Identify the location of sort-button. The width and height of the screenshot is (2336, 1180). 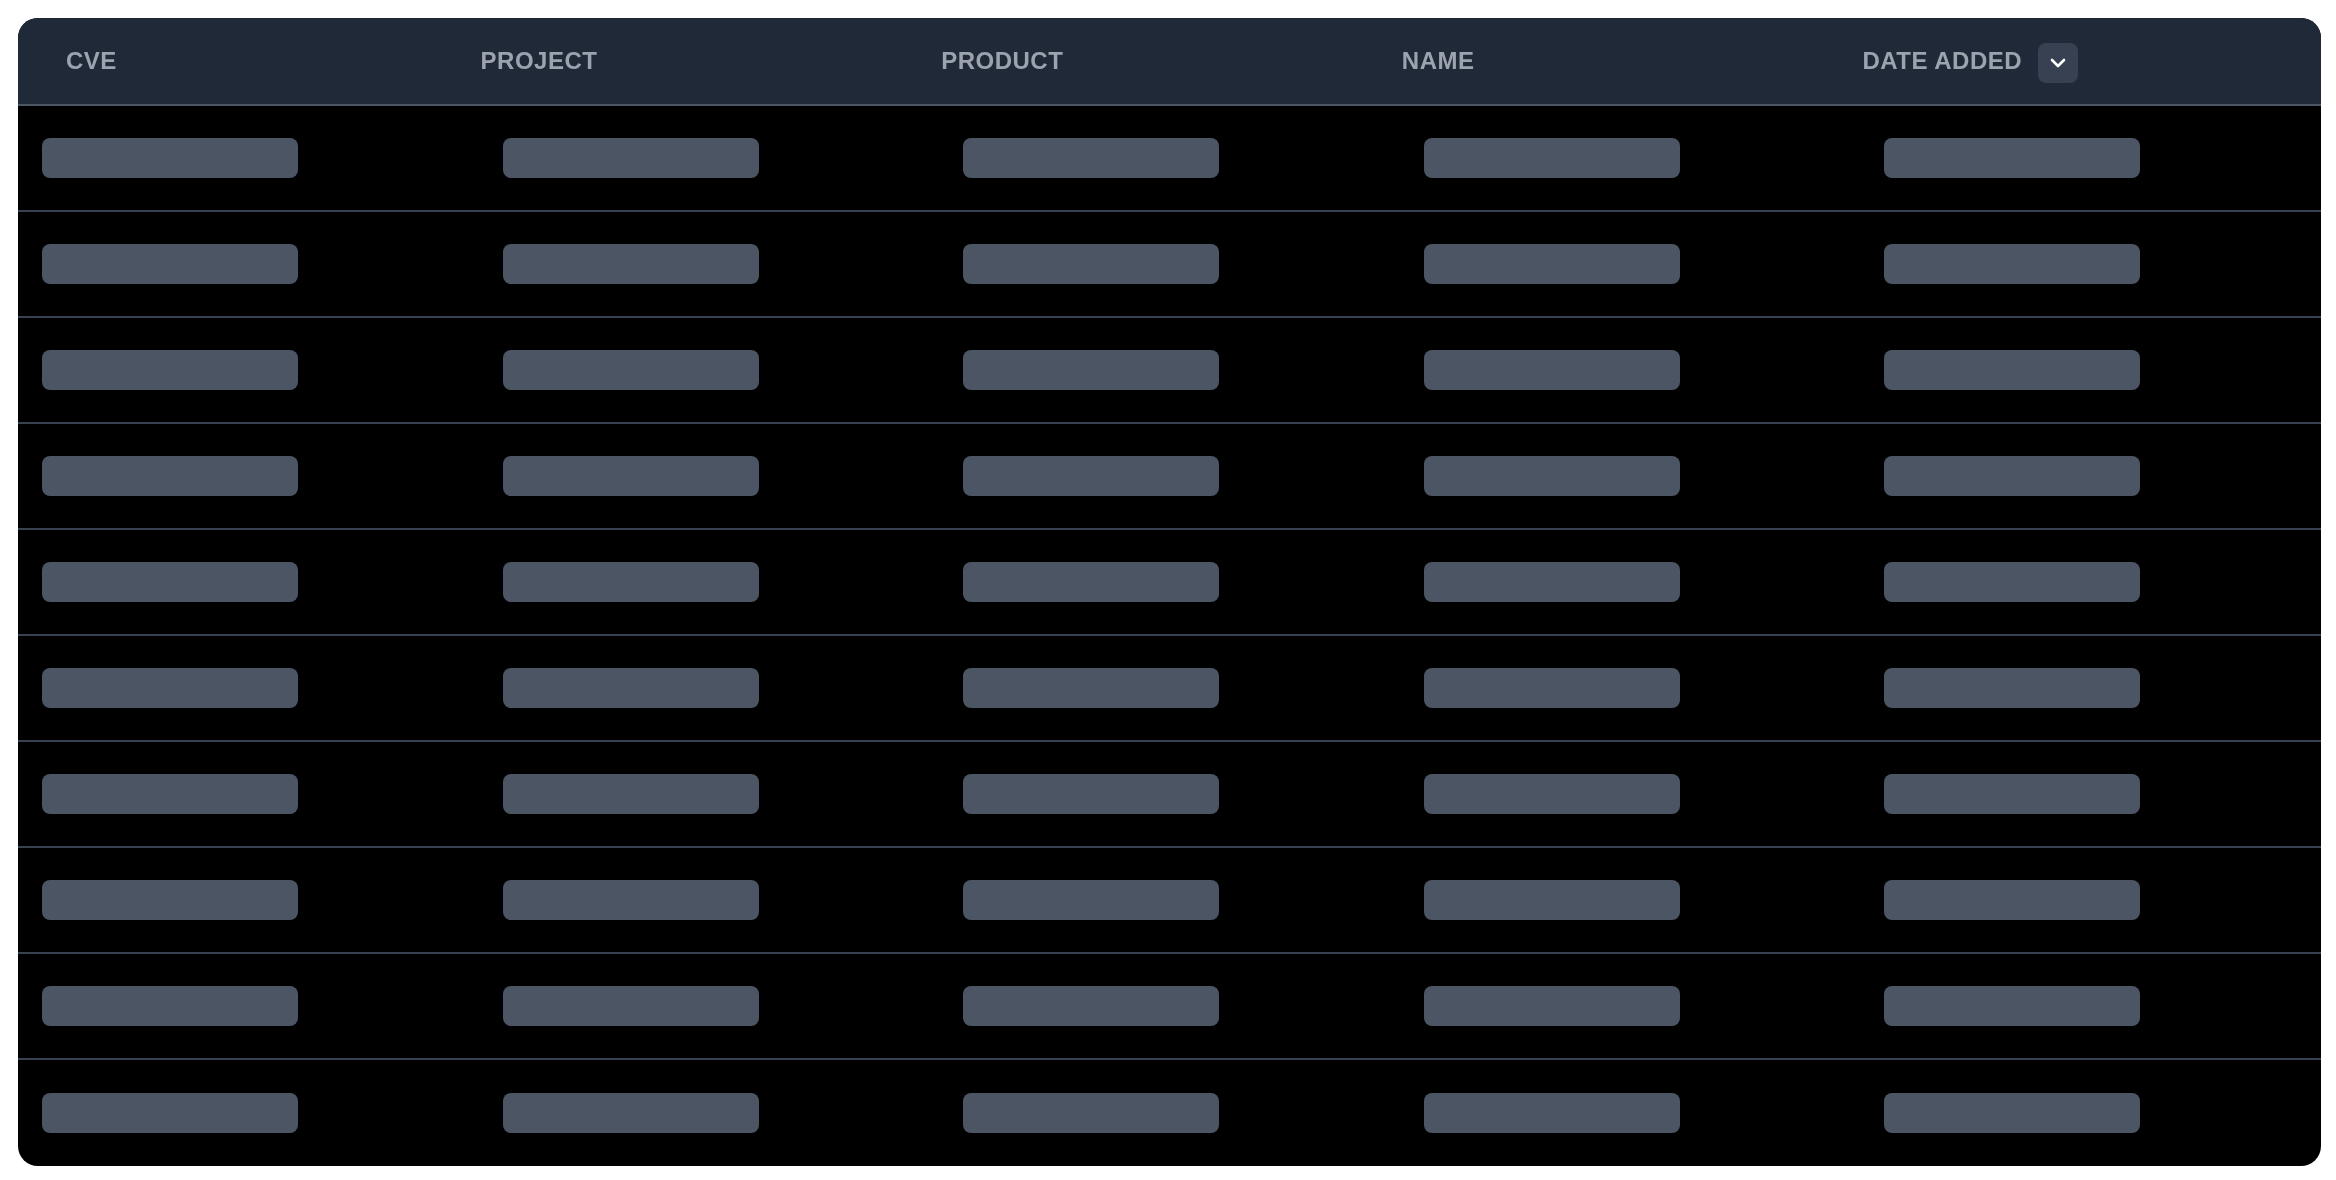
(2058, 63).